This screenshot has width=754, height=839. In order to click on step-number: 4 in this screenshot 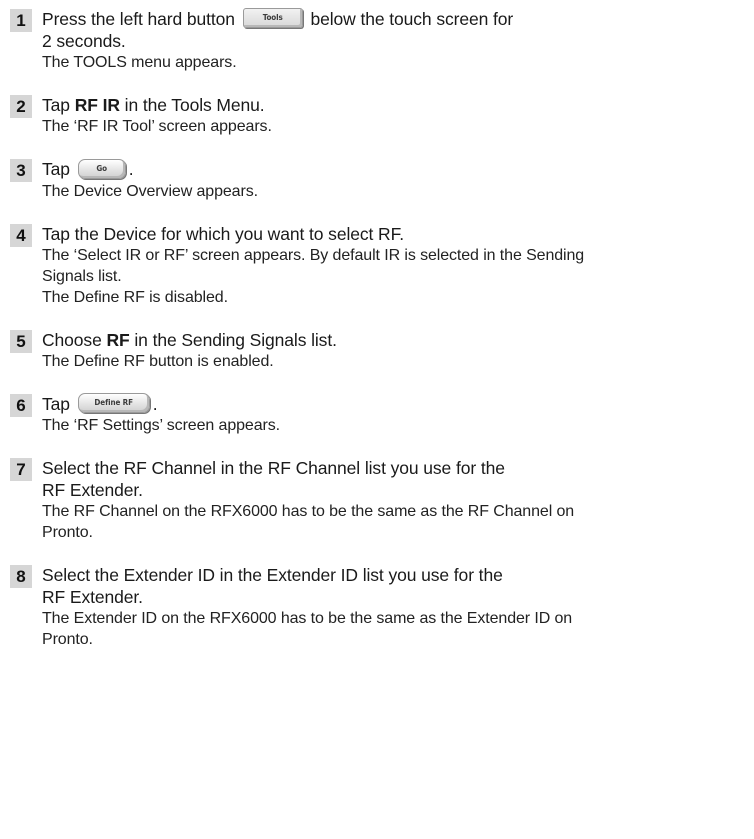, I will do `click(21, 235)`.